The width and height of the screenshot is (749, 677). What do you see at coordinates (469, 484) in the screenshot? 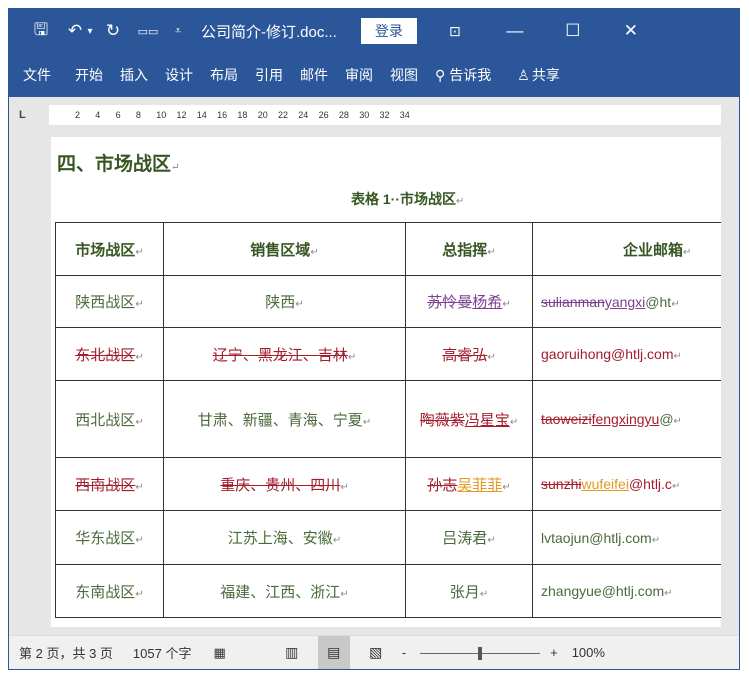
I see `commander-cell: 孙志吴菲菲` at bounding box center [469, 484].